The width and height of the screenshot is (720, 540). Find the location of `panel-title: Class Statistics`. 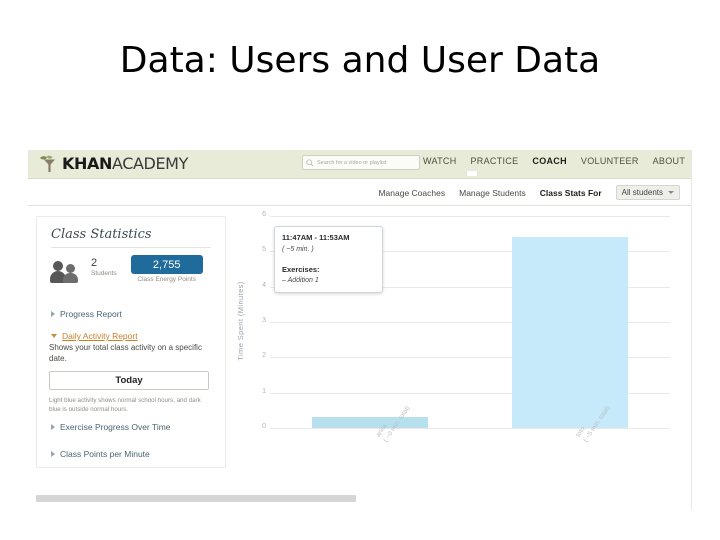

panel-title: Class Statistics is located at coordinates (101, 234).